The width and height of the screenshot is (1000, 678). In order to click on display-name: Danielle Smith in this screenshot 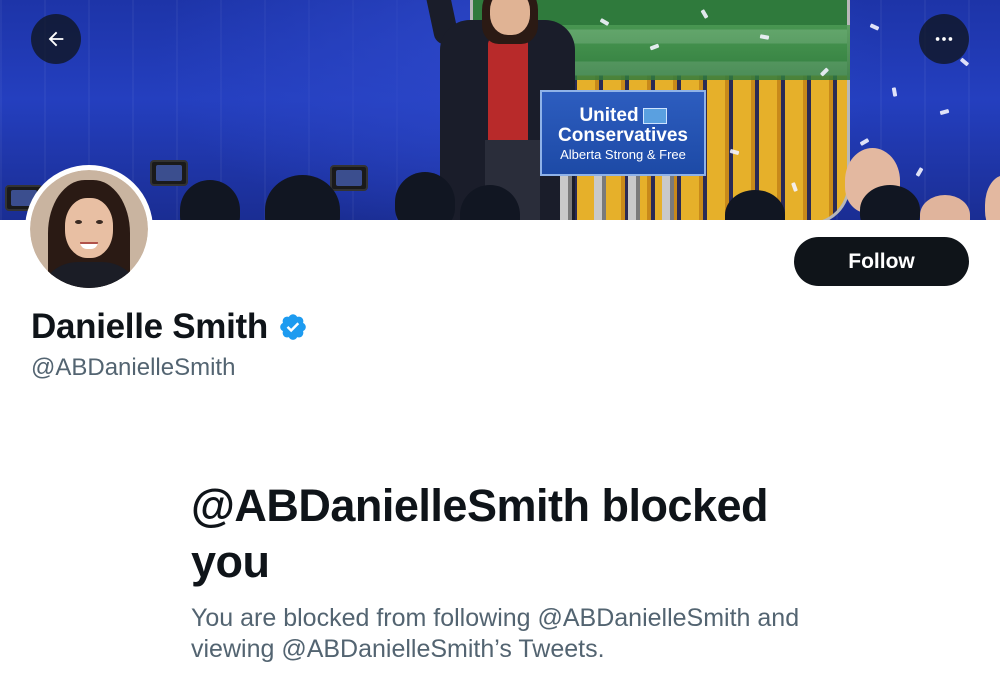, I will do `click(169, 327)`.